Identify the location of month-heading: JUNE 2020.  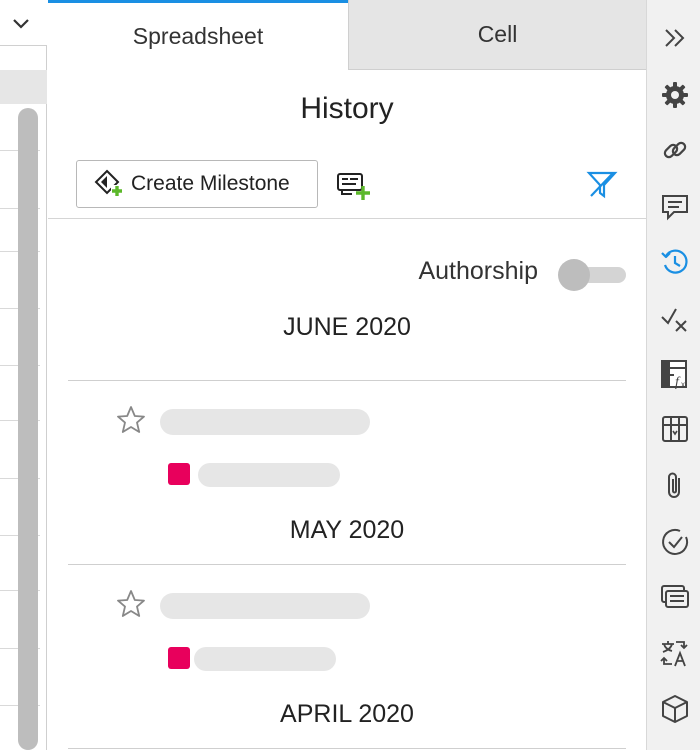
(347, 327).